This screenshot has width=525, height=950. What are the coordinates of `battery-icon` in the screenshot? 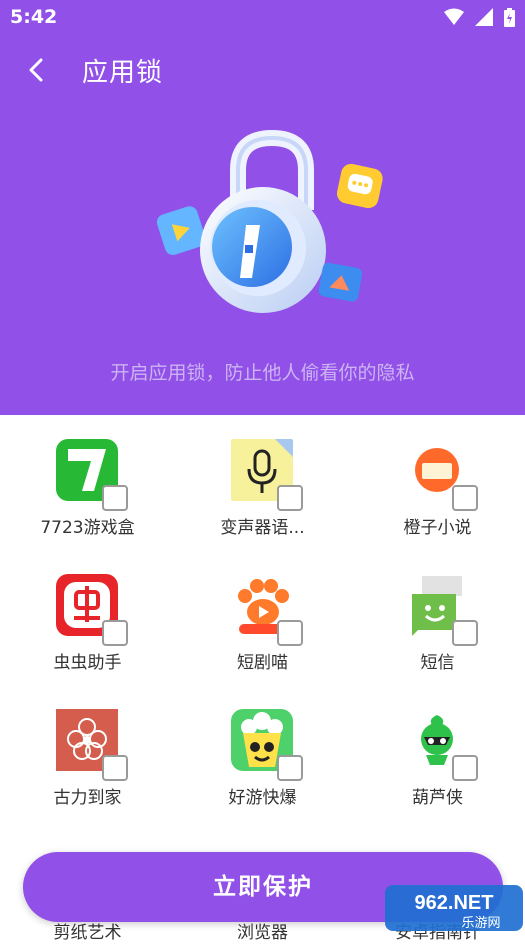 It's located at (509, 19).